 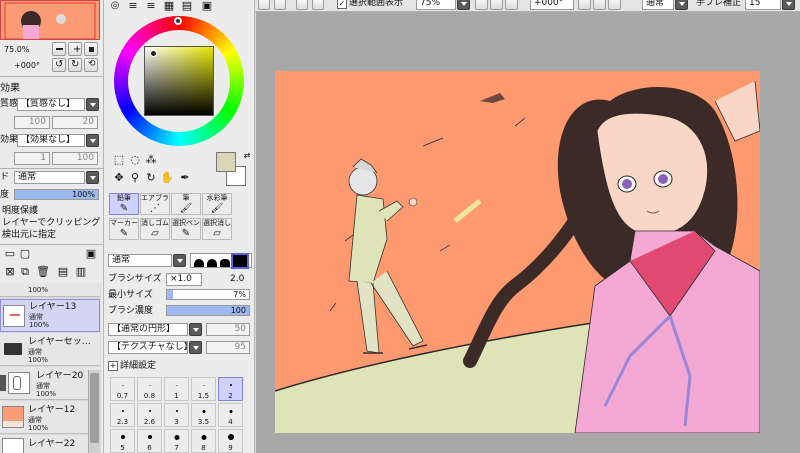 What do you see at coordinates (203, 415) in the screenshot?
I see `brush-size-cell: 3.5` at bounding box center [203, 415].